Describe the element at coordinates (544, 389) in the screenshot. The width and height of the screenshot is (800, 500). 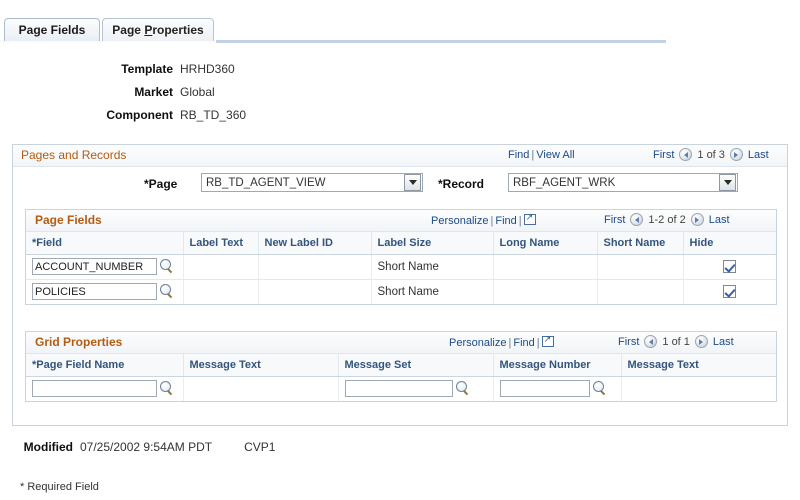
I see `message-number-input` at that location.